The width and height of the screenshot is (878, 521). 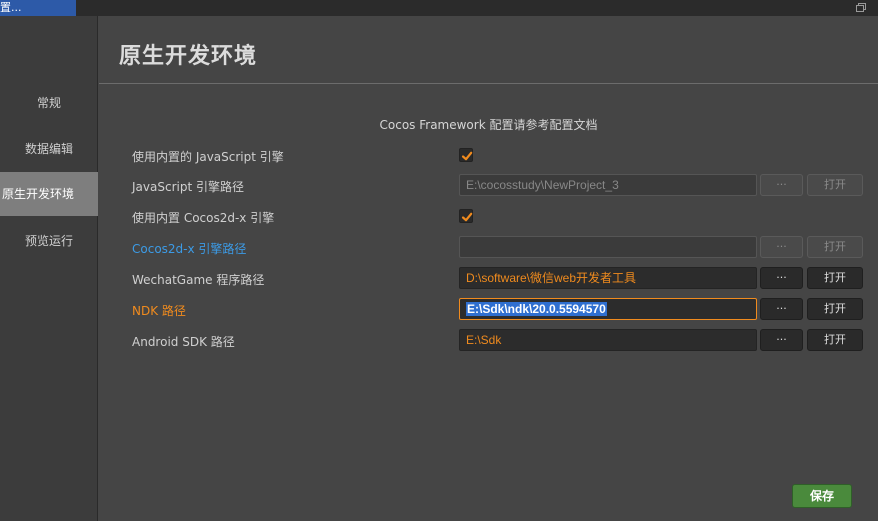 I want to click on settings-row-builtin-js: 使用内置的 JavaScript 引擎, so click(x=488, y=156).